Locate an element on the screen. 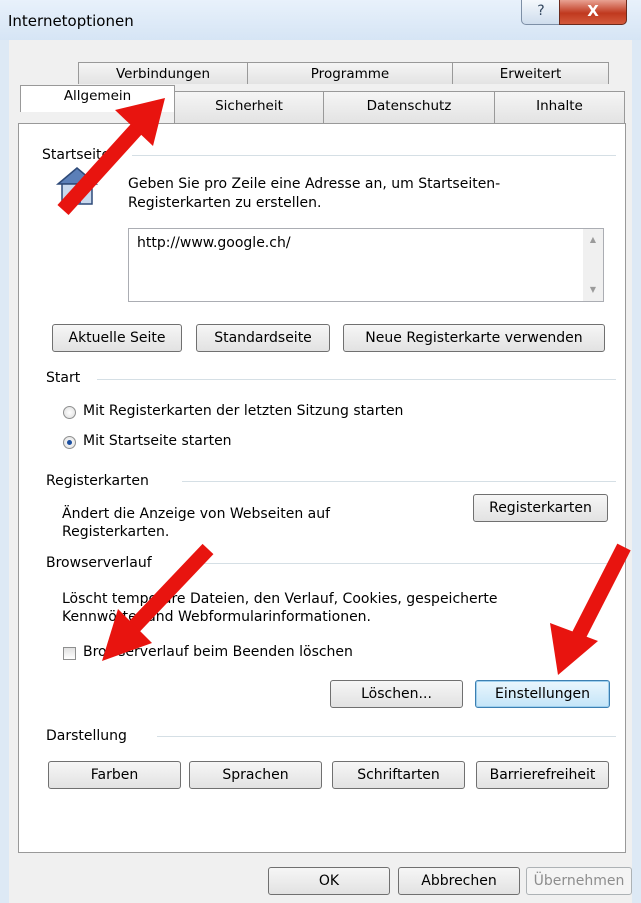  section-start-heading: Start is located at coordinates (63, 378).